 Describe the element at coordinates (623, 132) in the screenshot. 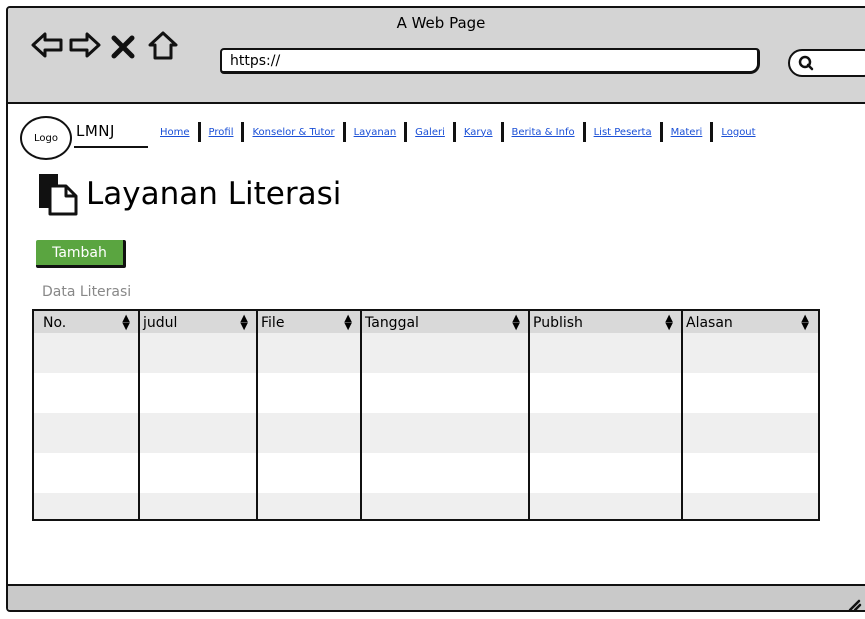

I see `menu-item-list-peserta: List Peserta` at that location.